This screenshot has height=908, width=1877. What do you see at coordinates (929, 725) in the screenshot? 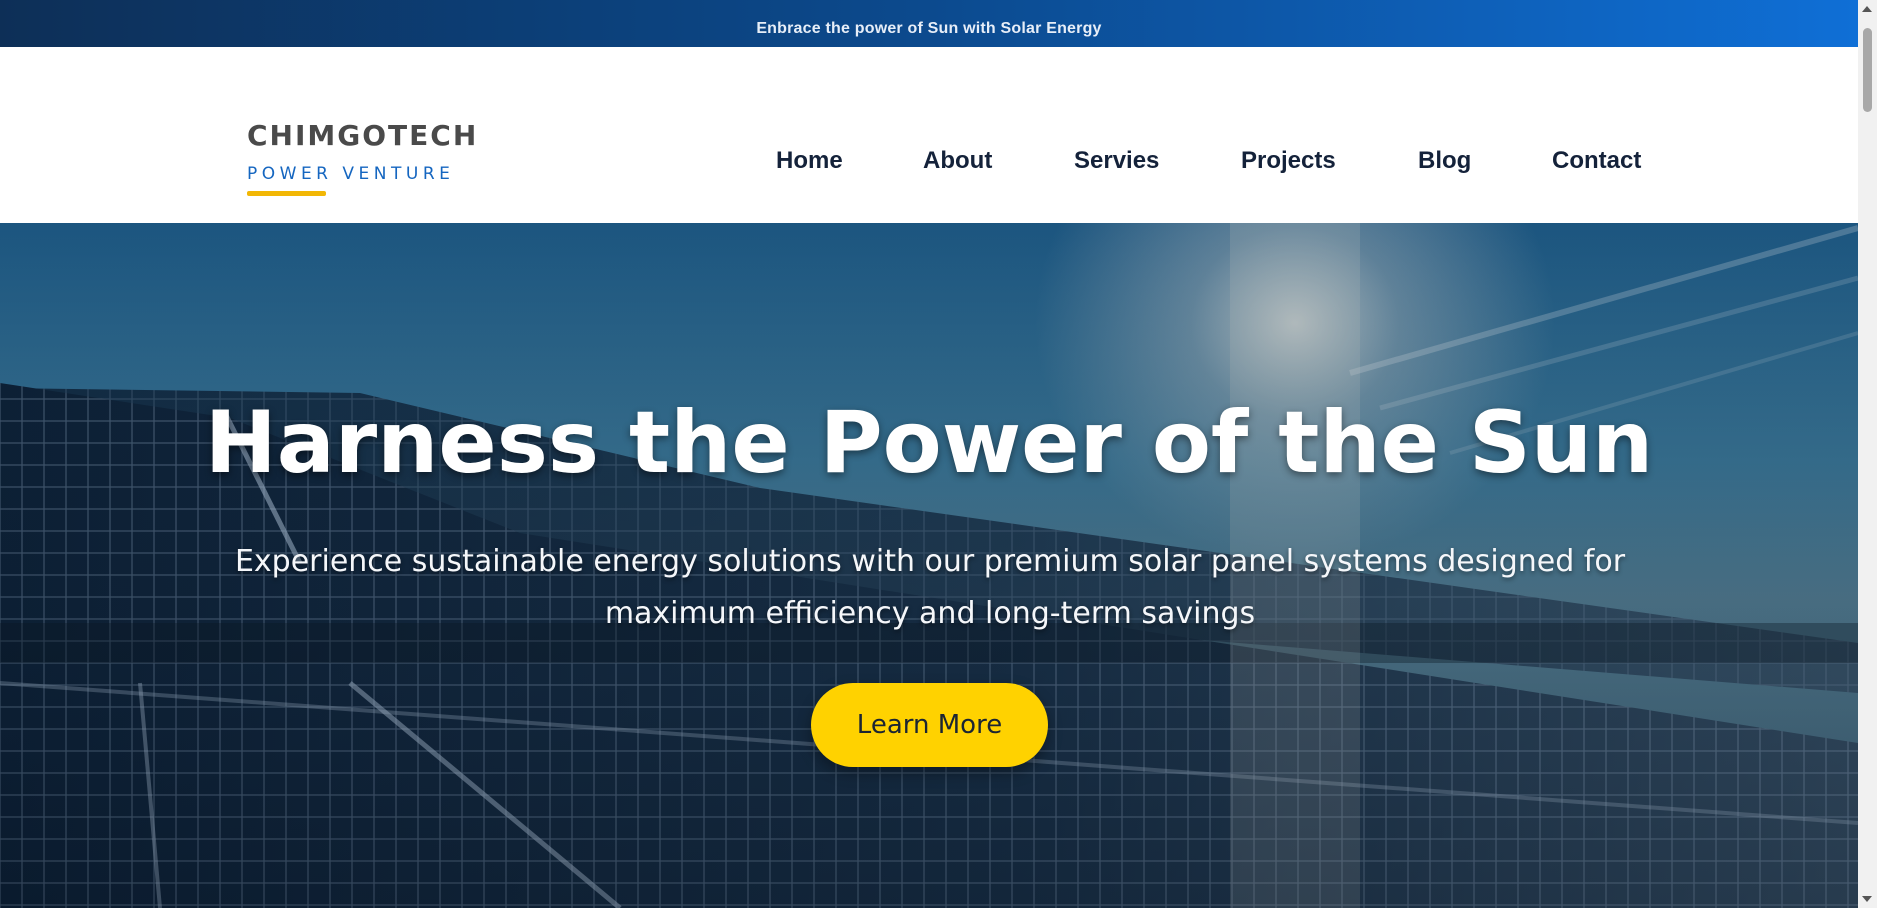
I see `learn-more-button: Learn More` at bounding box center [929, 725].